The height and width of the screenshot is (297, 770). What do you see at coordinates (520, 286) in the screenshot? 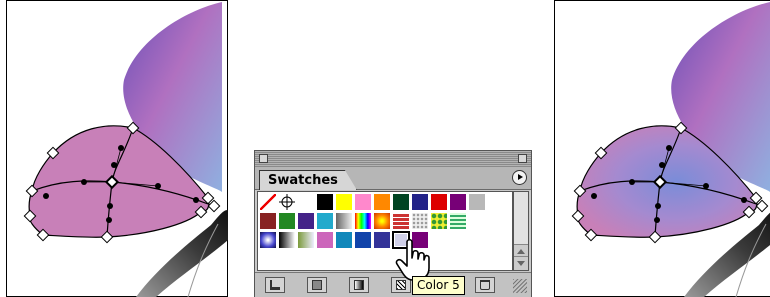
I see `resize-grip-icon` at bounding box center [520, 286].